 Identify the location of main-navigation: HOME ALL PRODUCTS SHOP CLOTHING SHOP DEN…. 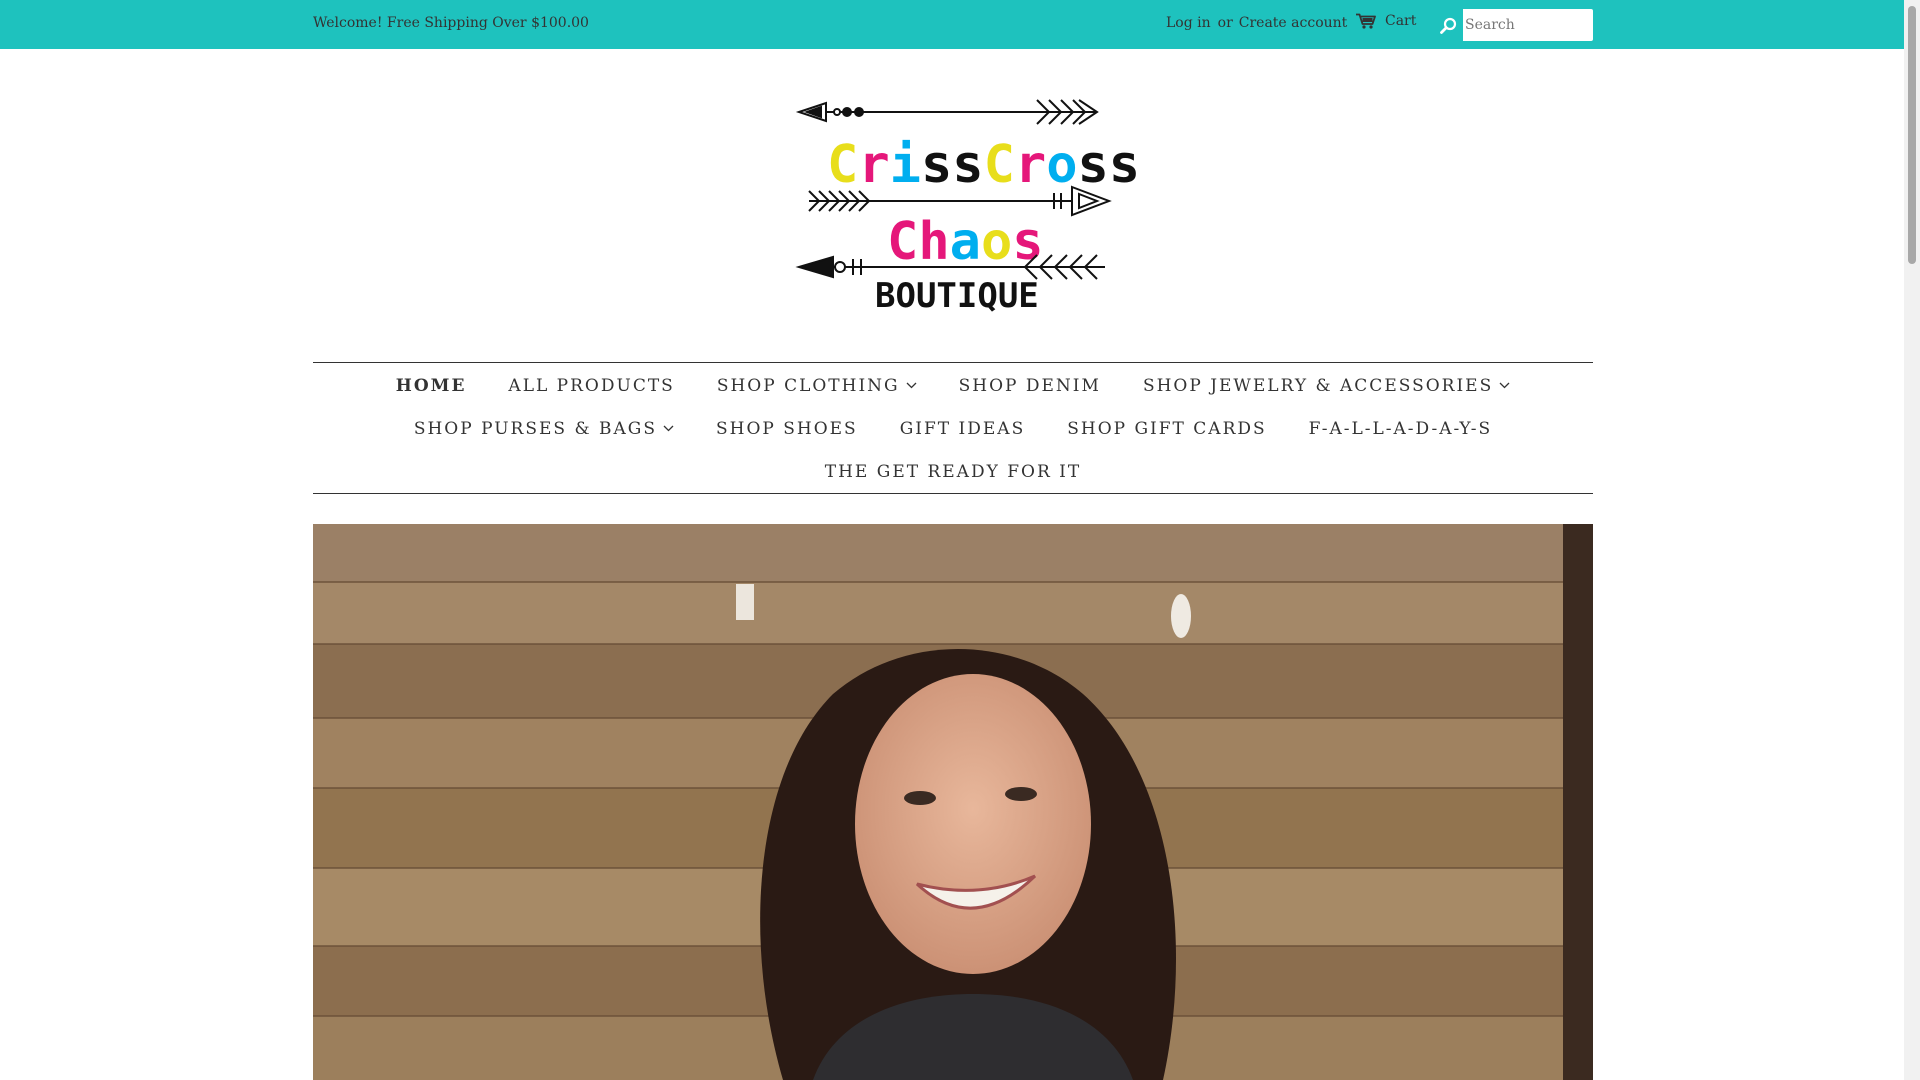
(953, 428).